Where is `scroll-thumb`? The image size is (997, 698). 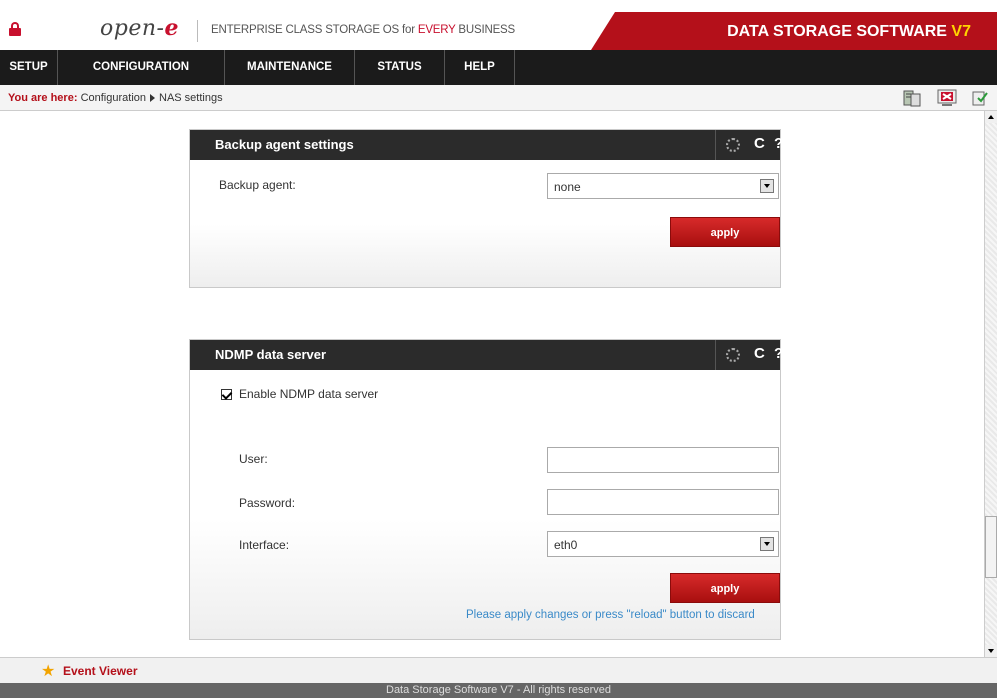
scroll-thumb is located at coordinates (991, 547).